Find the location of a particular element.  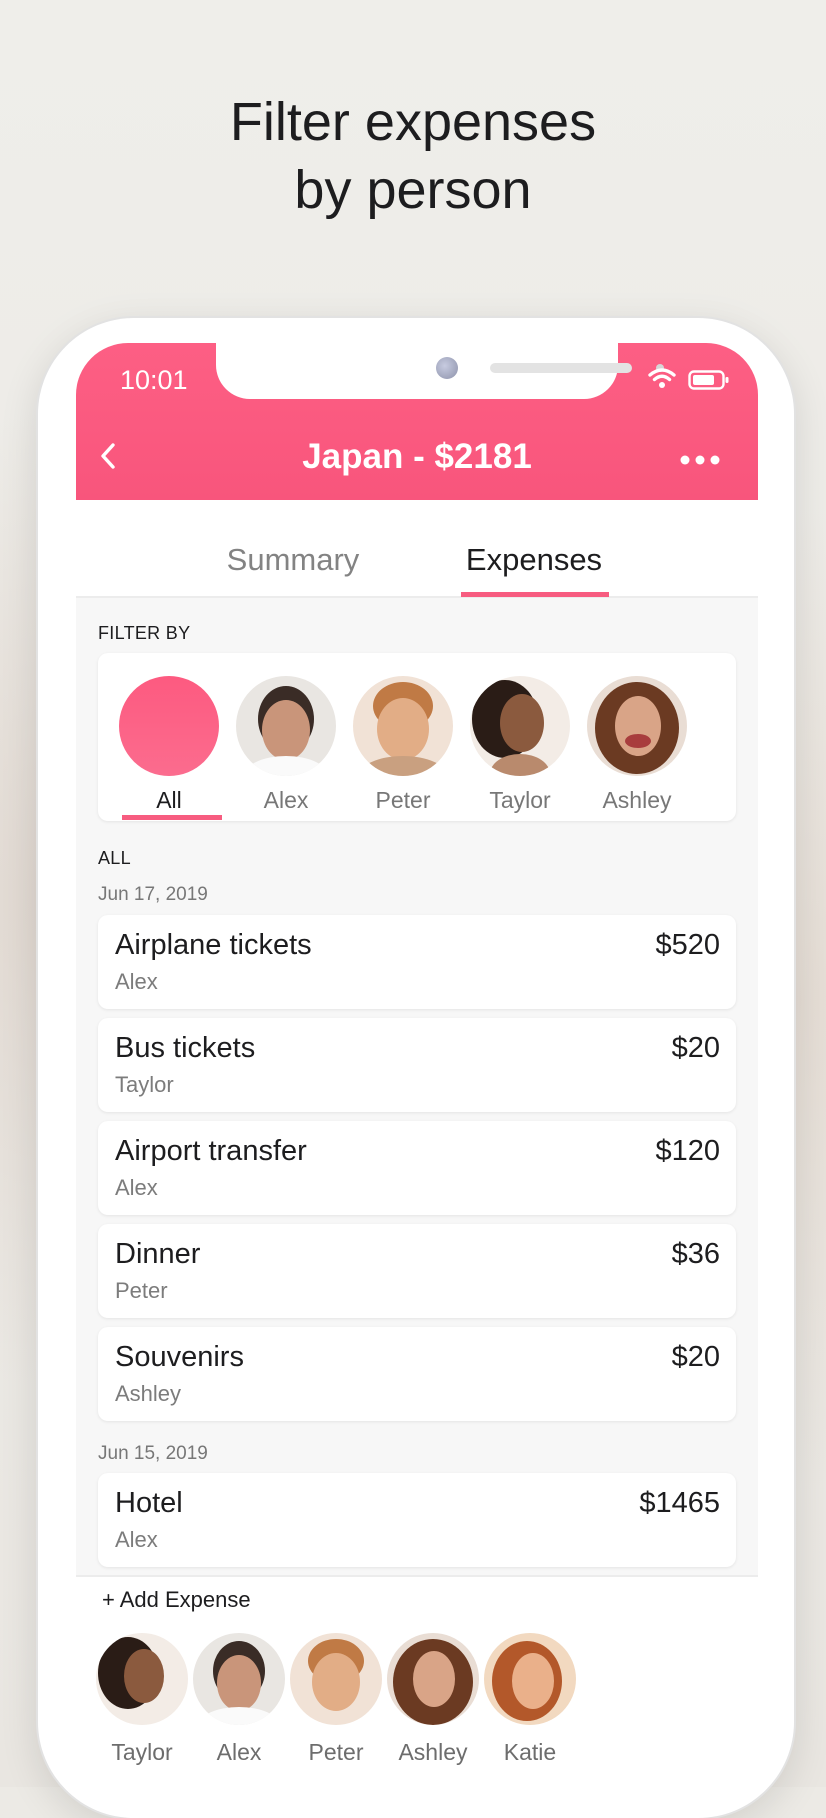

filter-person-card: All Alex Peter Taylor Ashley is located at coordinates (417, 737).